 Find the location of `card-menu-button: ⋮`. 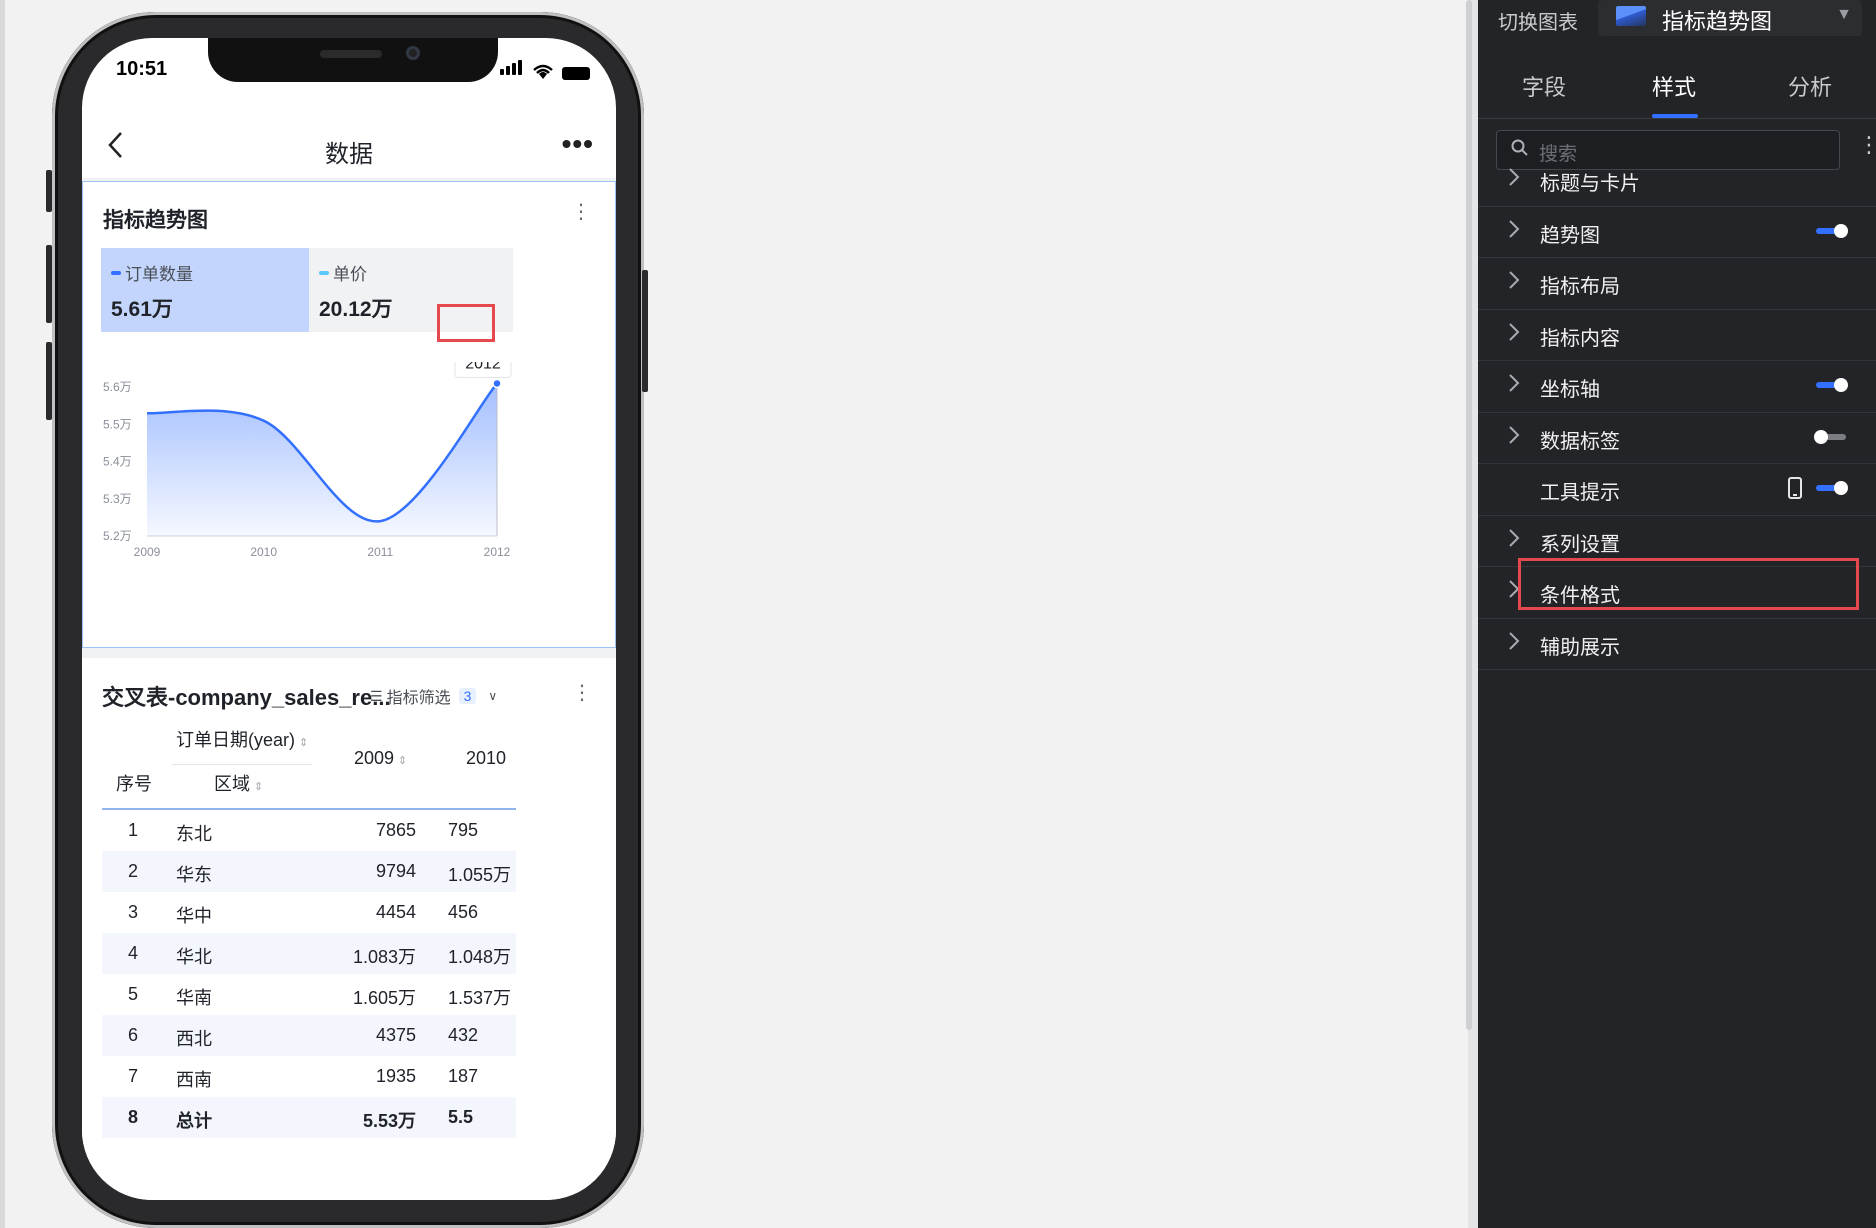

card-menu-button: ⋮ is located at coordinates (581, 212).